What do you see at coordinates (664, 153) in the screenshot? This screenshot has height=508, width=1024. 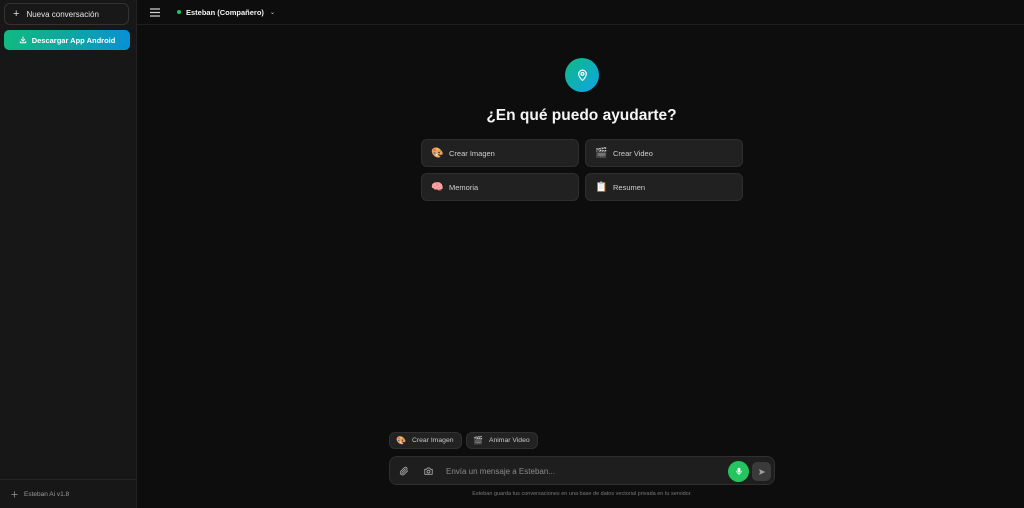 I see `suggestion-crear-video: 🎬 Crear Video` at bounding box center [664, 153].